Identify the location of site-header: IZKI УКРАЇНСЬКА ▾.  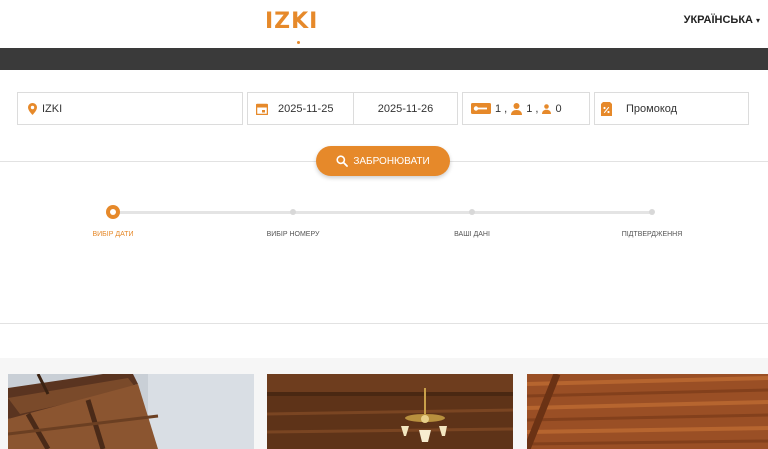
(384, 24).